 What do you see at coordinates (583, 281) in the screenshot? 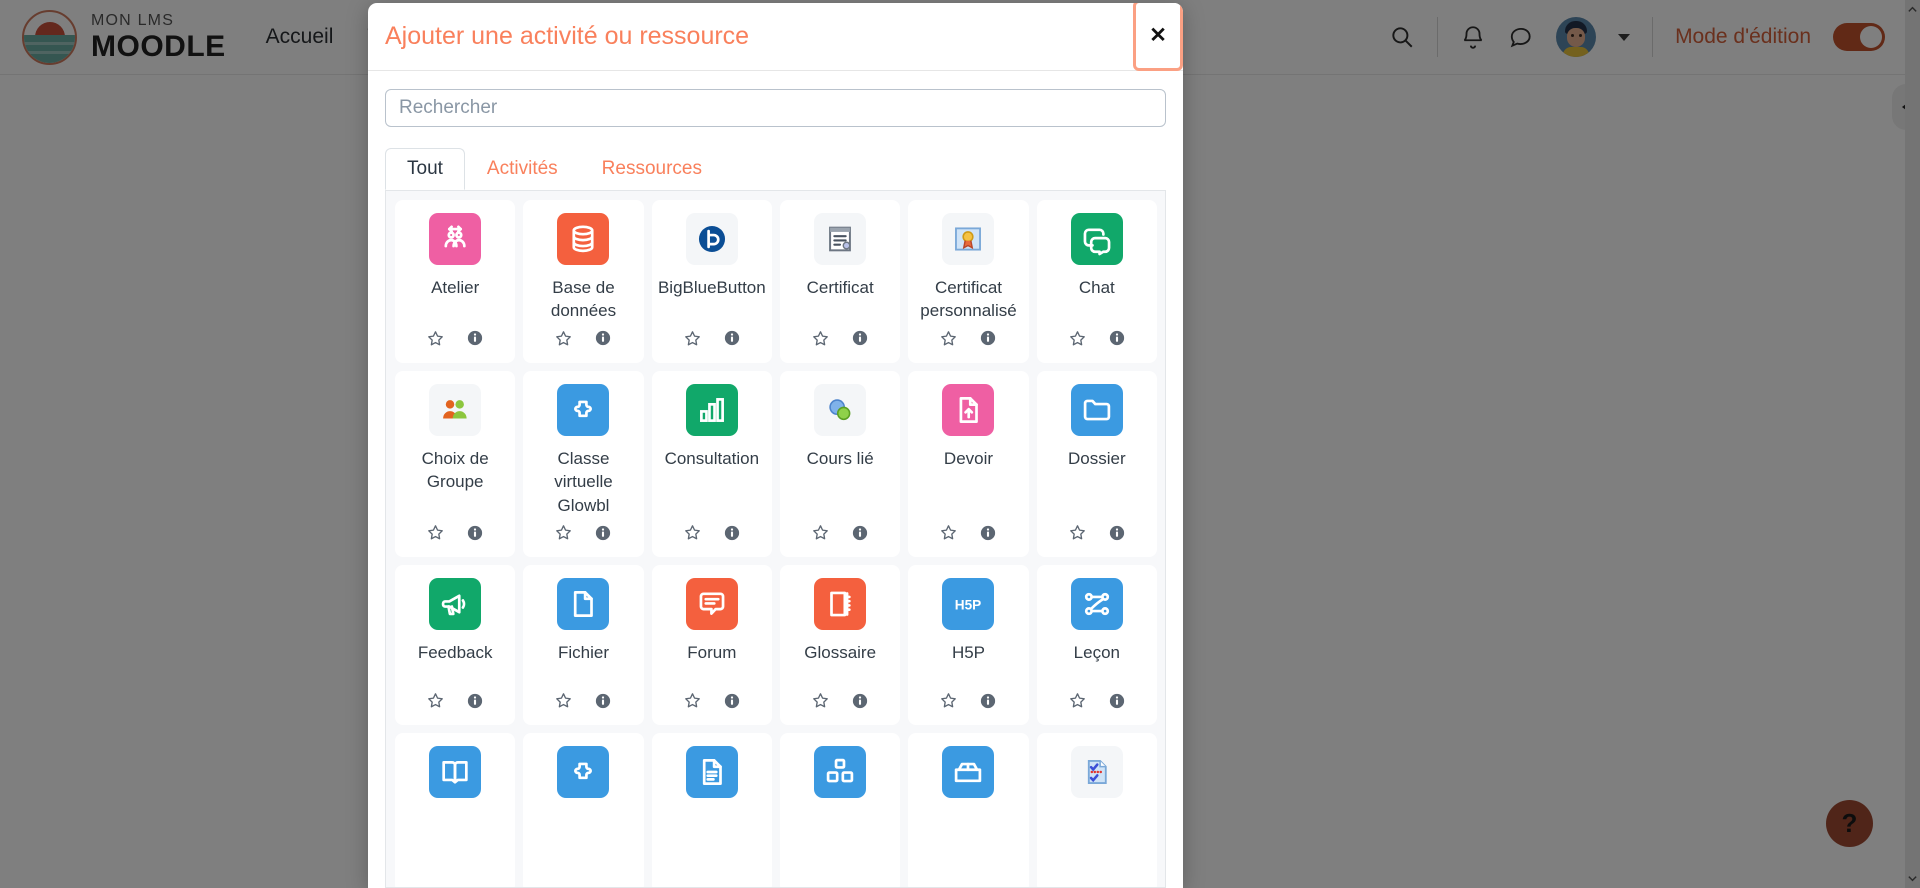
I see `activity-card: Base de données` at bounding box center [583, 281].